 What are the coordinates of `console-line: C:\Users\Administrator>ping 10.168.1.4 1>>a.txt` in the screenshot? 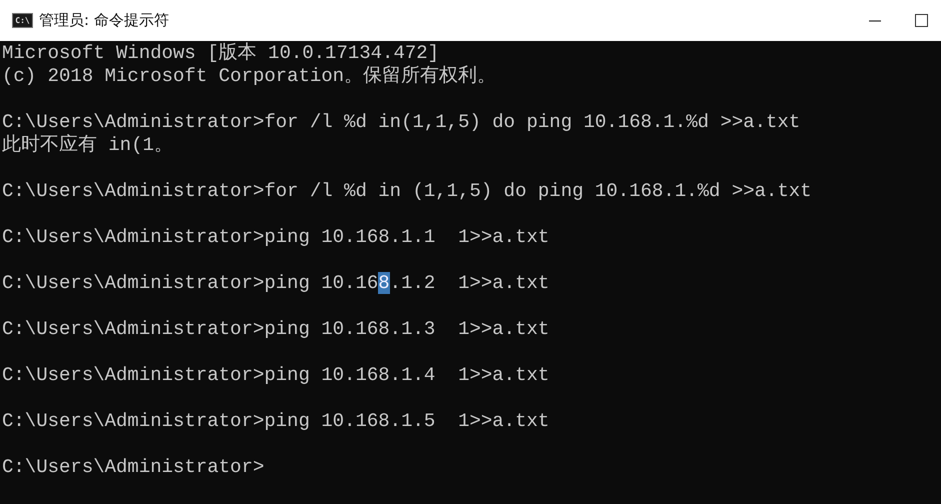 It's located at (276, 375).